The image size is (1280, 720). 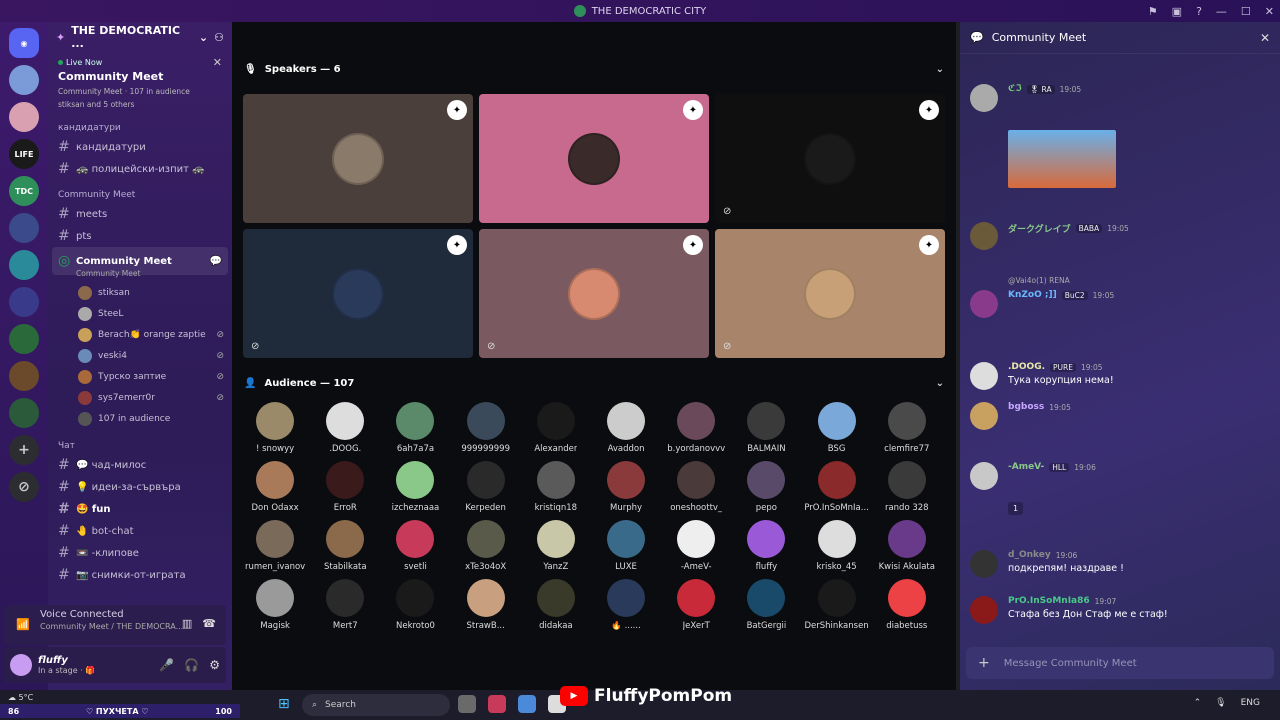 I want to click on message-author: PrO.InSoMnIa86, so click(x=1049, y=601).